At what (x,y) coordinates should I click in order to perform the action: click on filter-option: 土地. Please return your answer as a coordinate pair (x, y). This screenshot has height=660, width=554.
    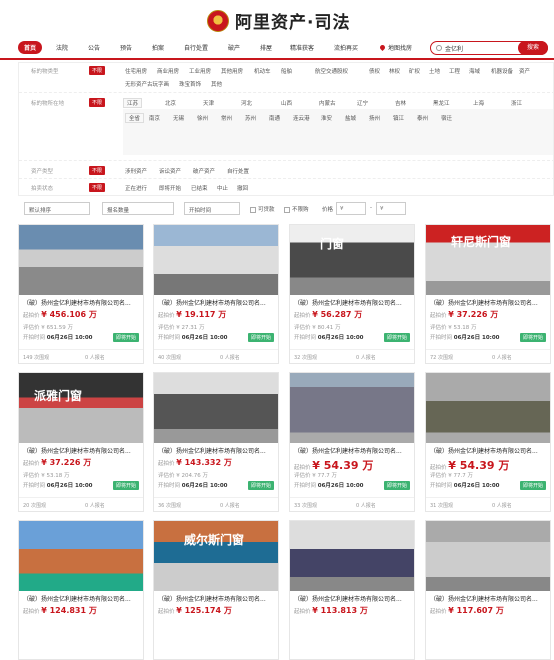
    Looking at the image, I should click on (434, 71).